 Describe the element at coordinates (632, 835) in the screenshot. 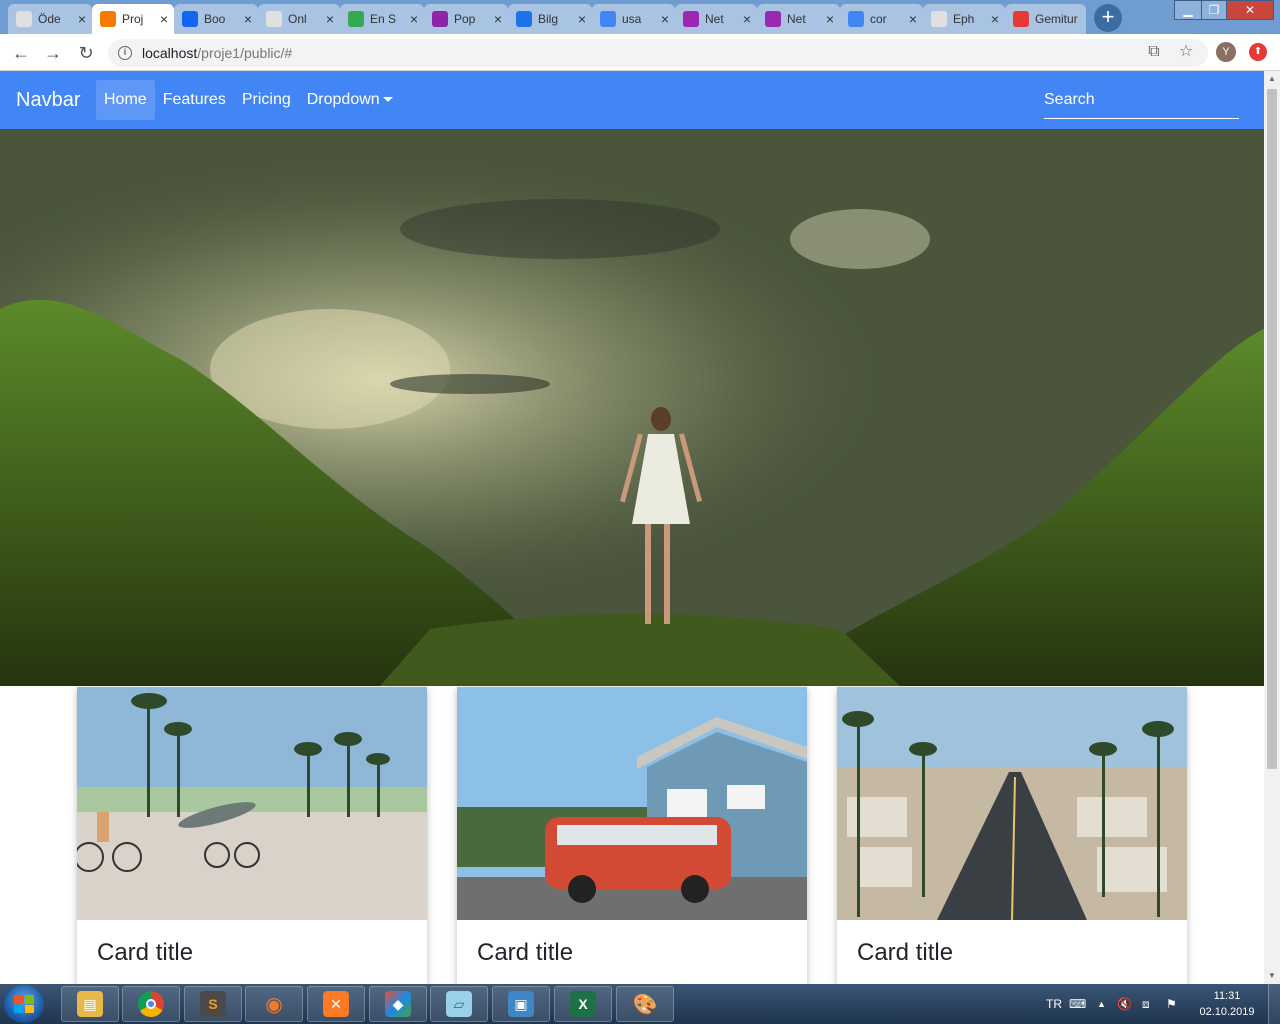

I see `card-2: Card title` at that location.